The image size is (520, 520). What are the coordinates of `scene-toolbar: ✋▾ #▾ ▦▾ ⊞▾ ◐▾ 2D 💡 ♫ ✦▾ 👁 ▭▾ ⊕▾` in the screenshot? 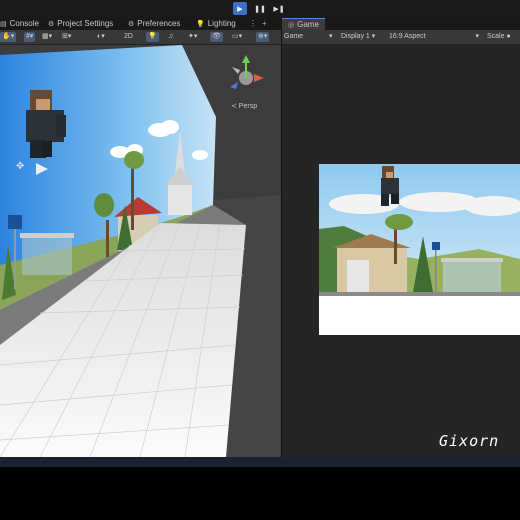 It's located at (140, 37).